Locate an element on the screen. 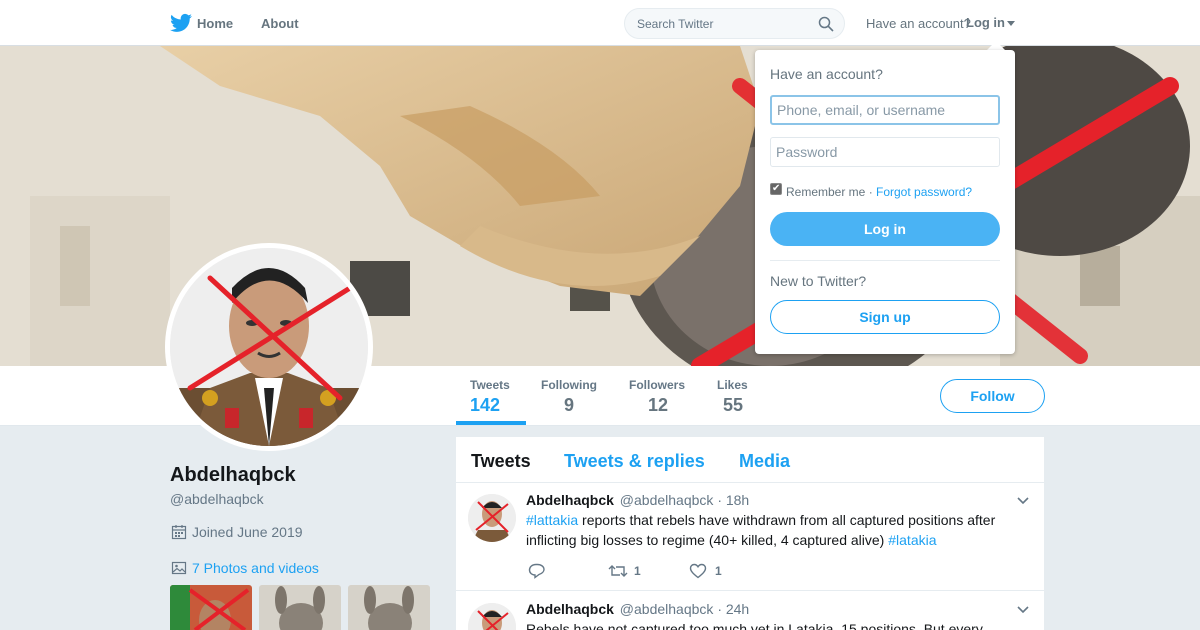 This screenshot has width=1200, height=630. new-to-twitter-text: New to Twitter? is located at coordinates (818, 281).